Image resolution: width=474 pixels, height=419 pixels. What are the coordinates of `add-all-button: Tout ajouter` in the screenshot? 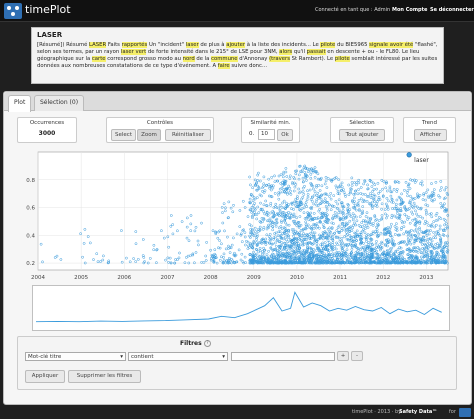 It's located at (362, 135).